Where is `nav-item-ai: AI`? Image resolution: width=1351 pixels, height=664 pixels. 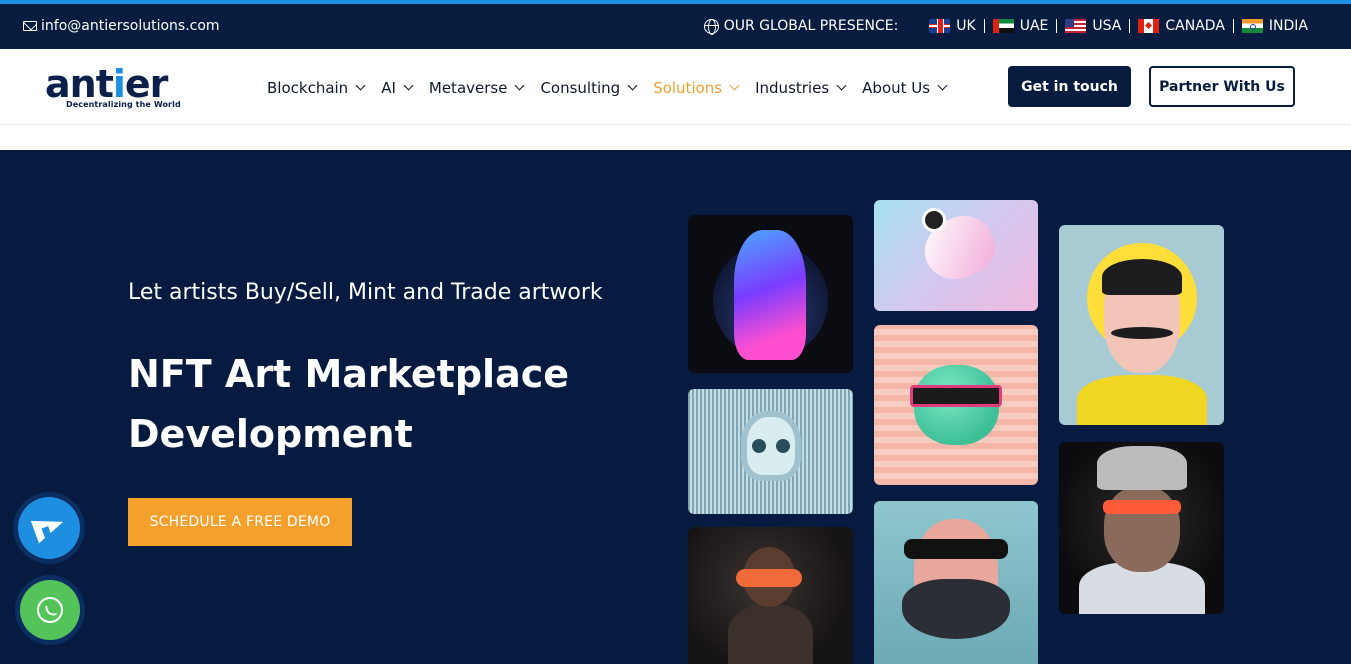 nav-item-ai: AI is located at coordinates (397, 88).